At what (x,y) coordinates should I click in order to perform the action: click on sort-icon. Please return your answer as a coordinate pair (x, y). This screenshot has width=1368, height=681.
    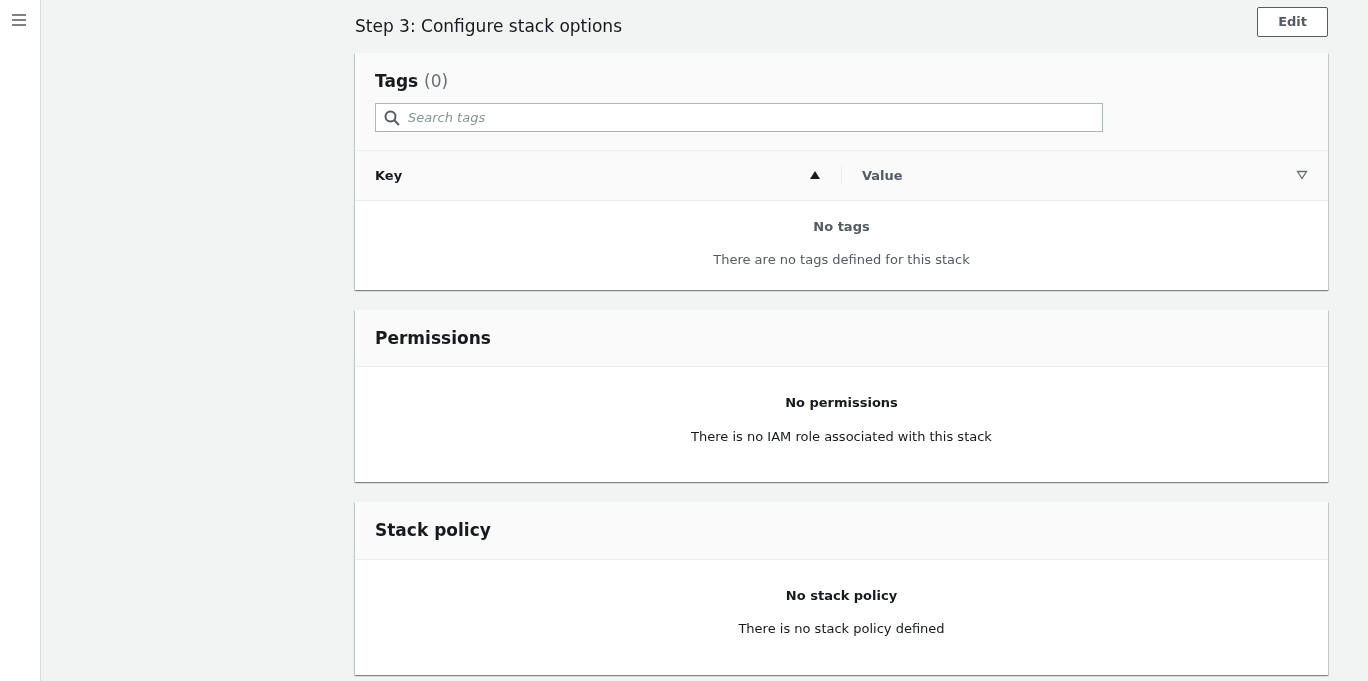
    Looking at the image, I should click on (1302, 175).